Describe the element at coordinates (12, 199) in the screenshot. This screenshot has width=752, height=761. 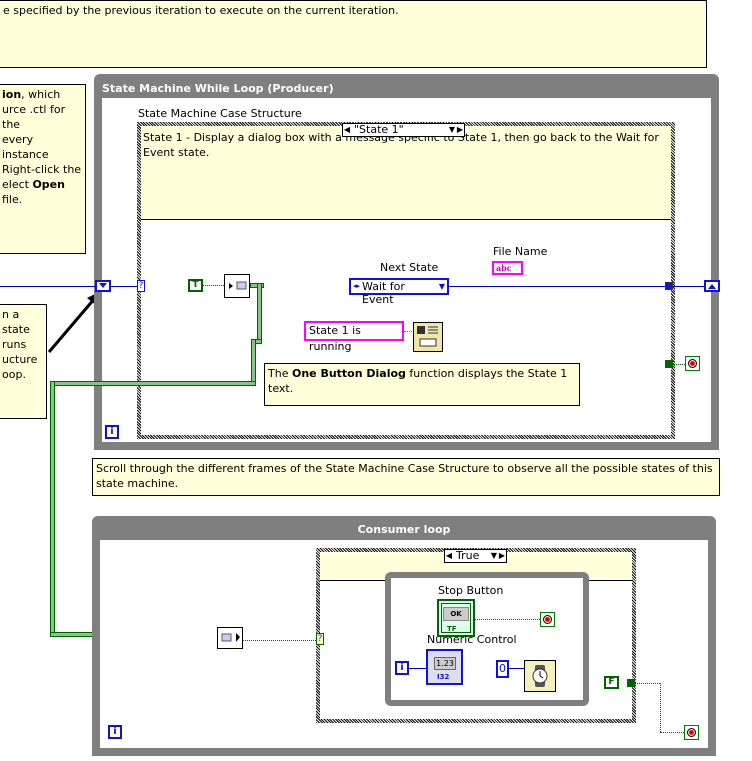
I see `left-upper-line-6: file.` at that location.